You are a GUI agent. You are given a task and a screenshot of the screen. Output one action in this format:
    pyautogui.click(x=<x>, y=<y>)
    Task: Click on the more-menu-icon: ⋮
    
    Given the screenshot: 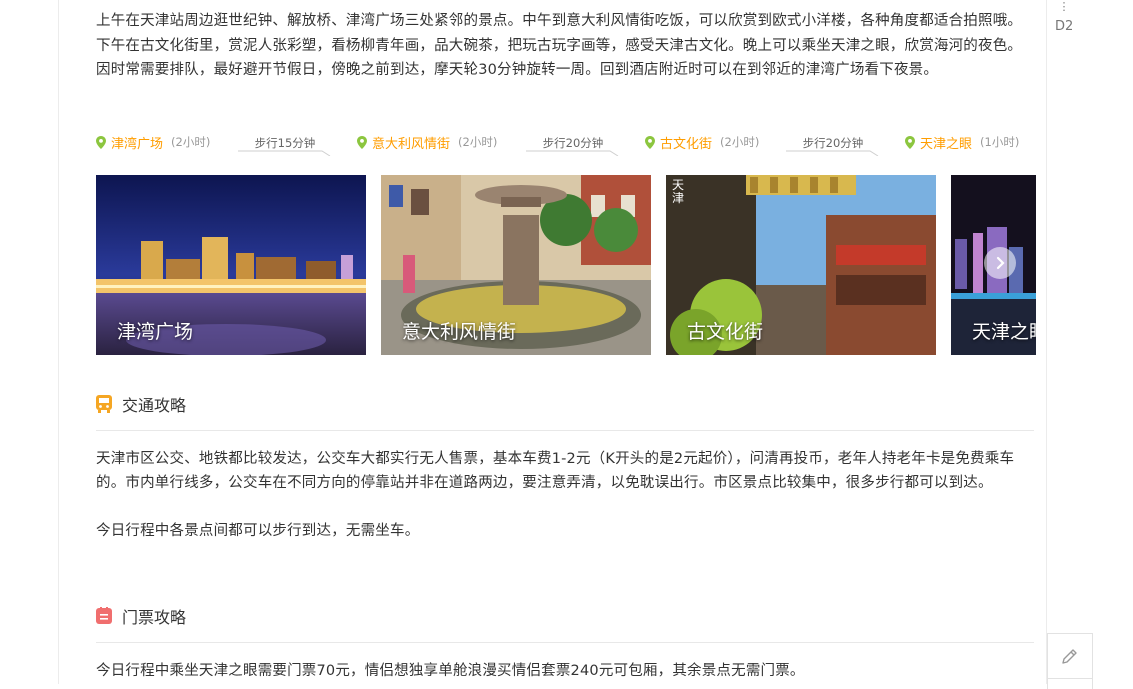 What is the action you would take?
    pyautogui.click(x=1064, y=6)
    